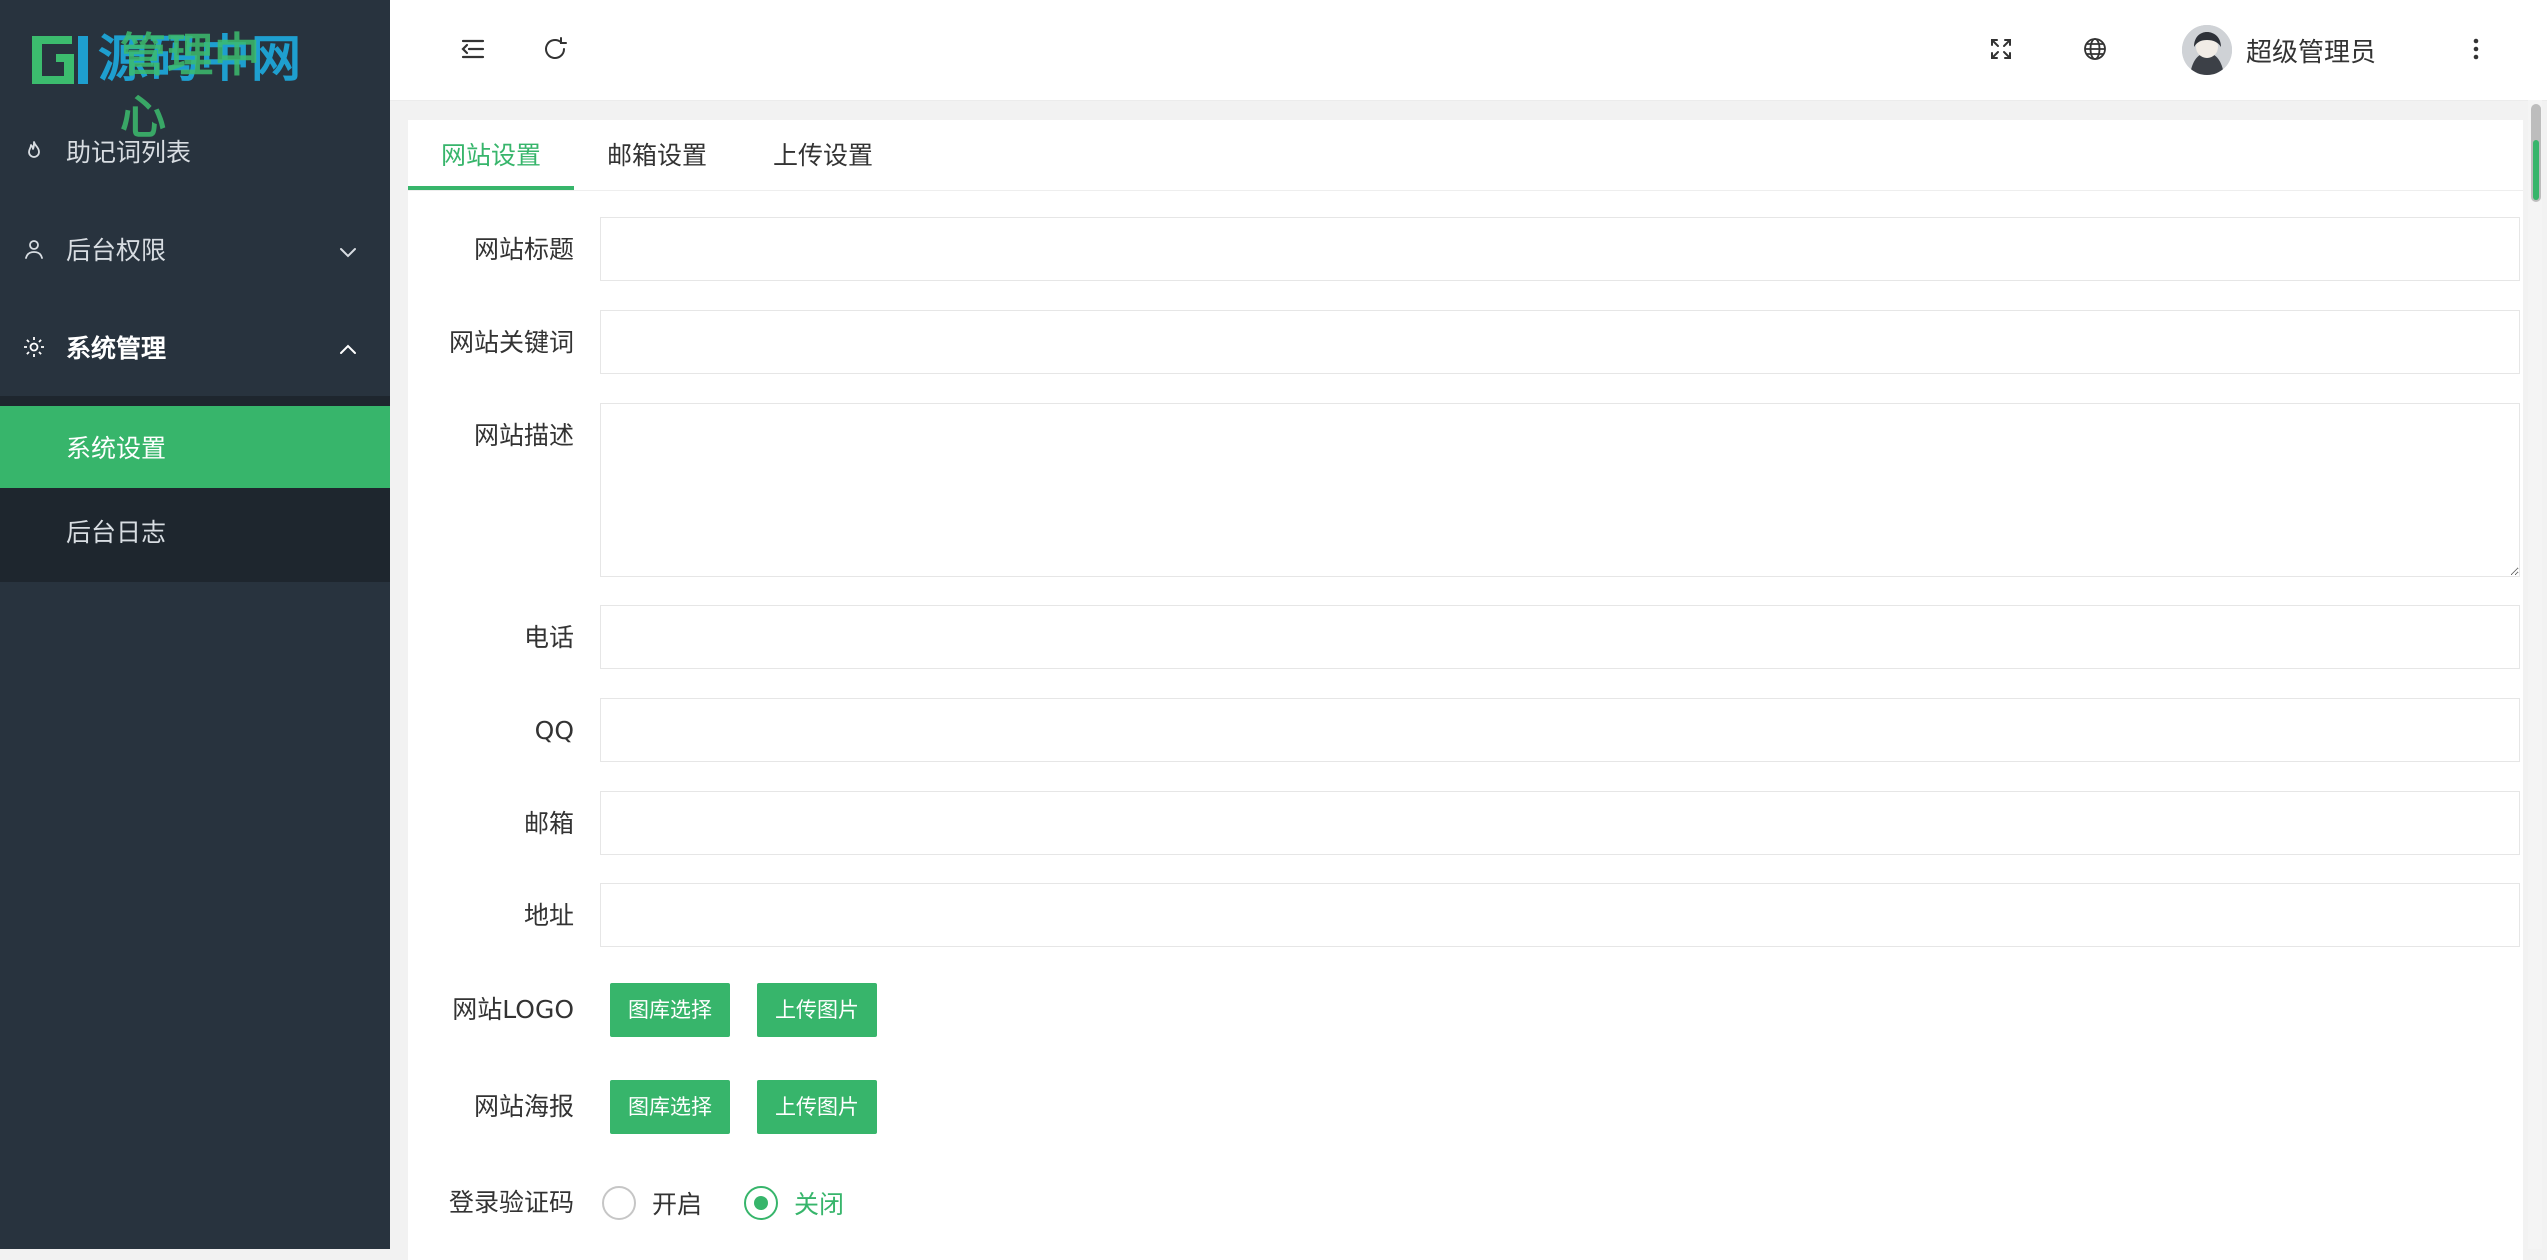 The width and height of the screenshot is (2547, 1260). I want to click on site-title-input, so click(1560, 249).